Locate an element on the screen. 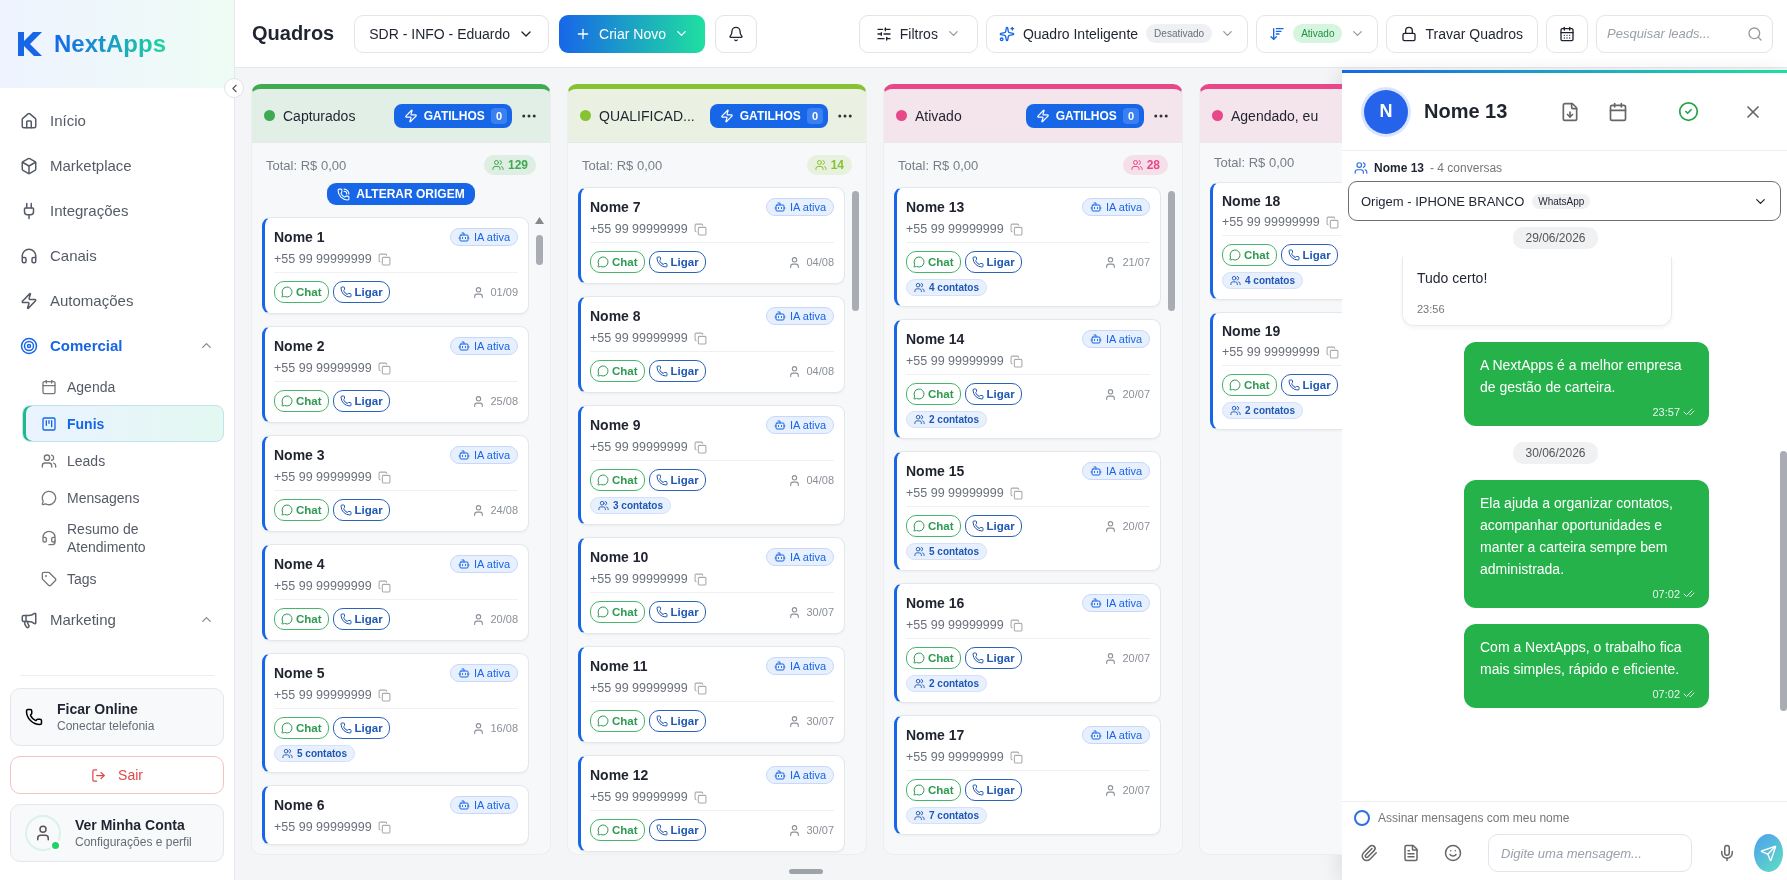 The height and width of the screenshot is (880, 1787). telephony-card: Ficar Online Conectar telefonia is located at coordinates (117, 717).